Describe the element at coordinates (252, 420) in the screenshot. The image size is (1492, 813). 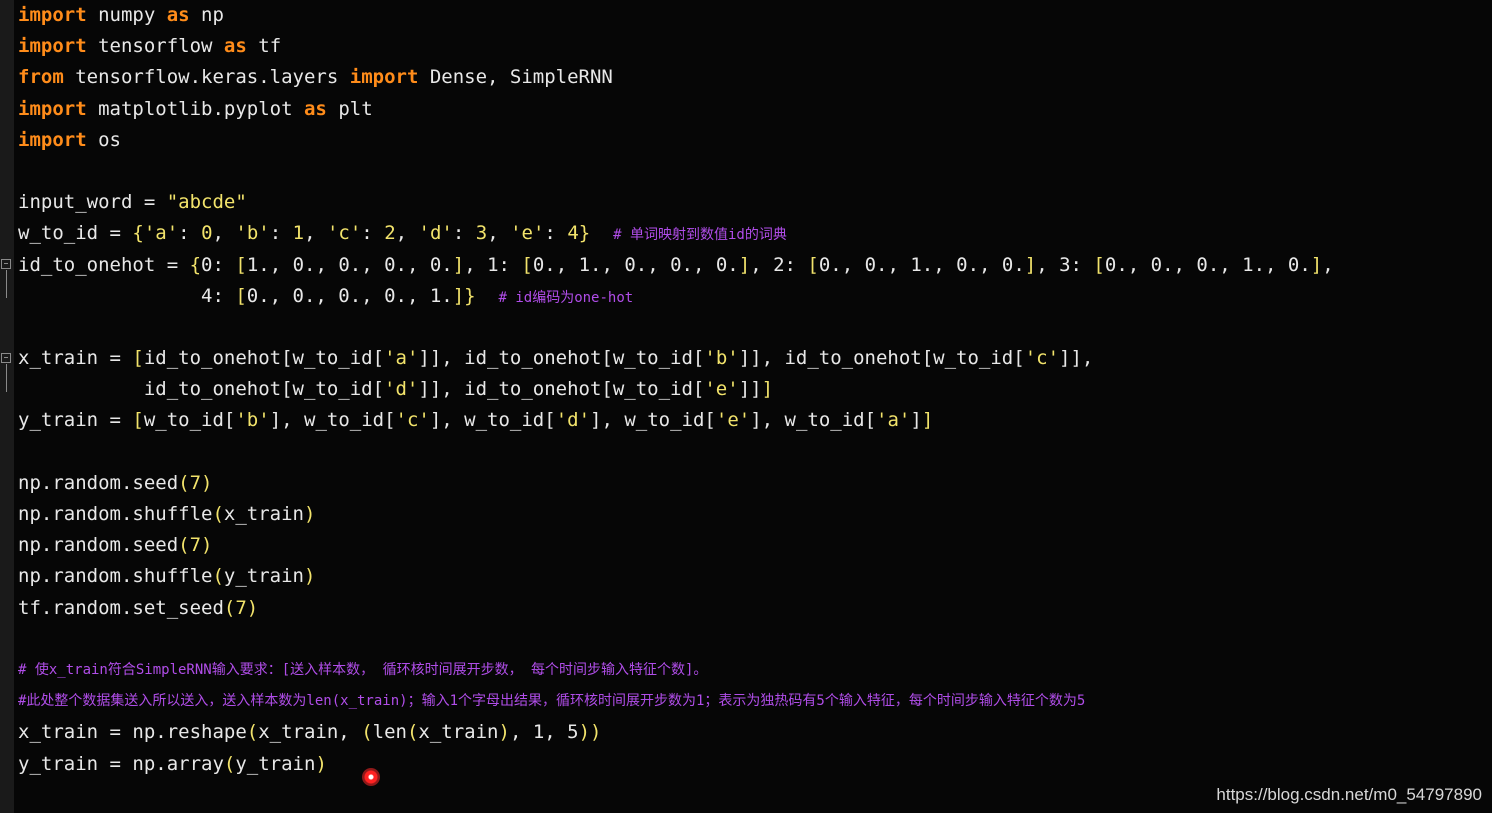
I see `string-token: 'b'` at that location.